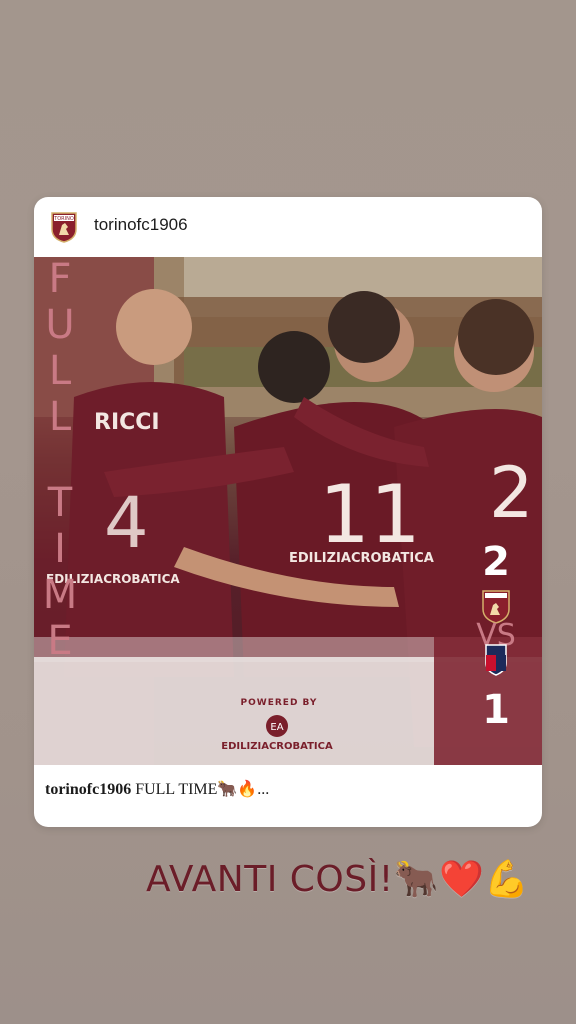 This screenshot has height=1024, width=576. Describe the element at coordinates (361, 558) in the screenshot. I see `jersey-sponsor-center: EDILIZIACROBATICA` at that location.